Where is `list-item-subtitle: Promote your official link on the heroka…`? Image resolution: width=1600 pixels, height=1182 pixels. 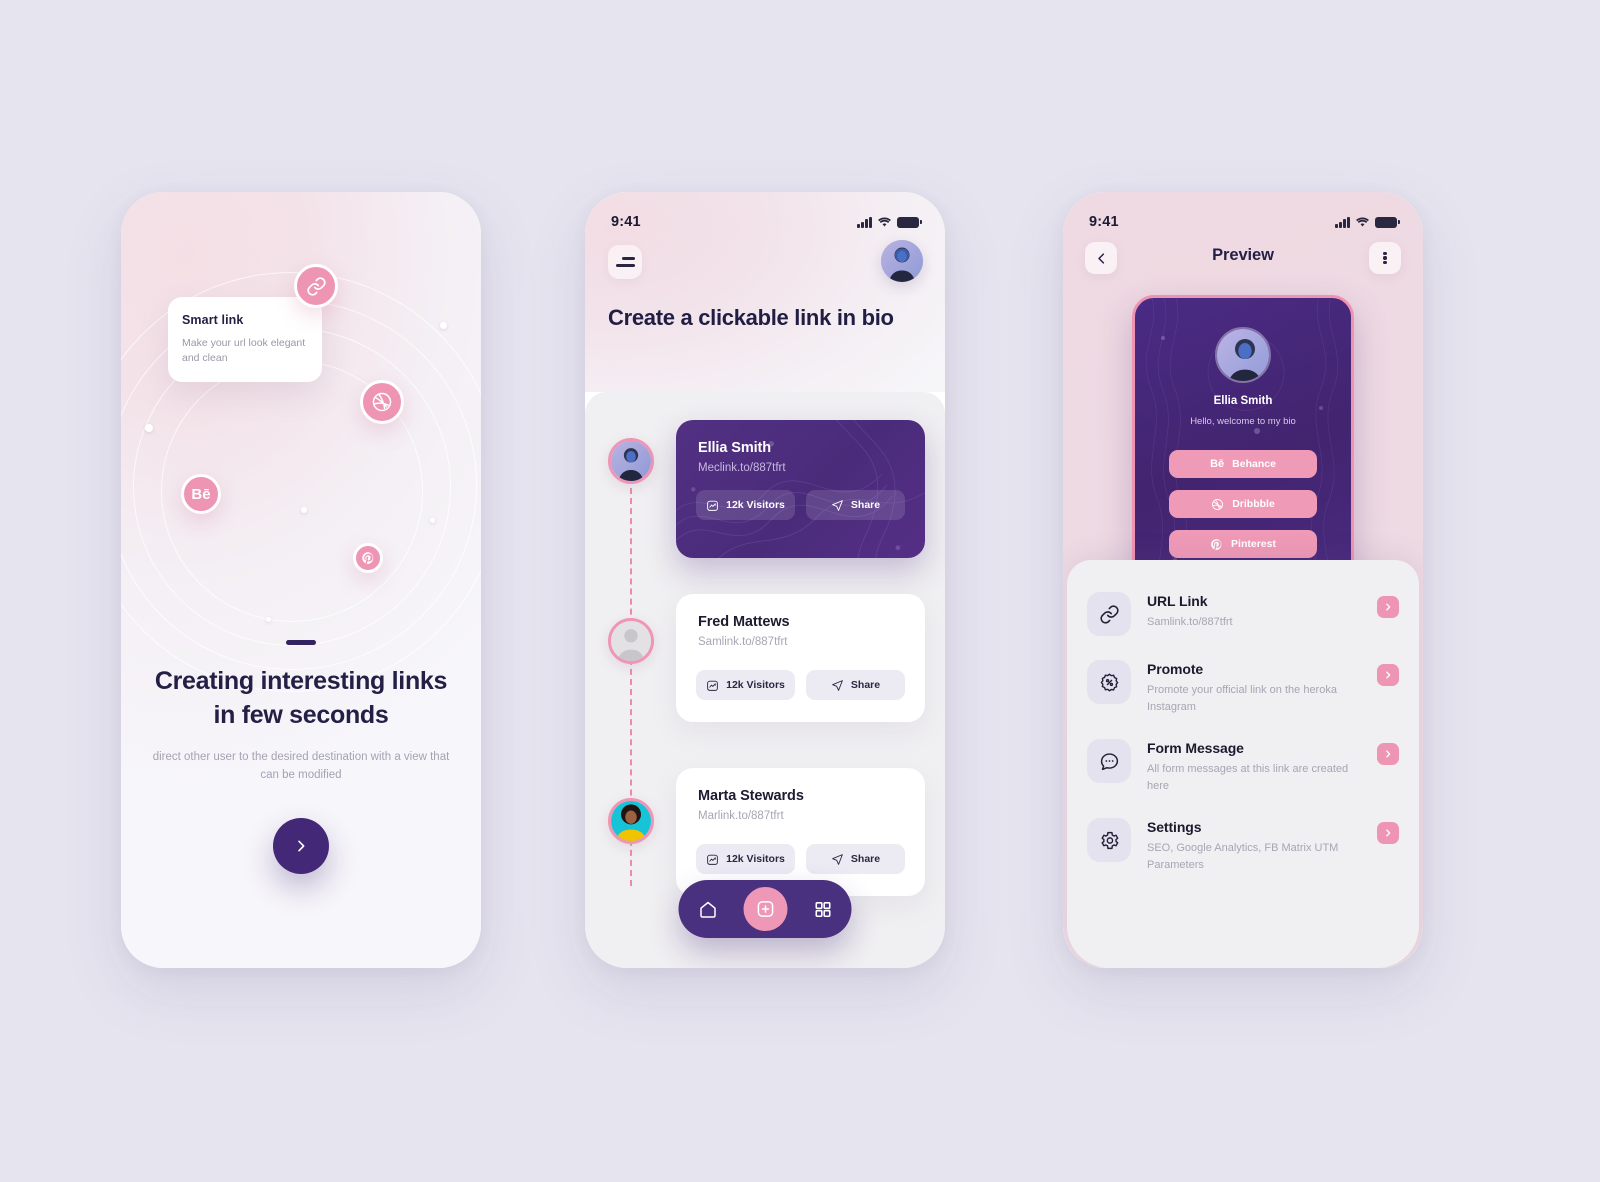
list-item-subtitle: Promote your official link on the heroka… is located at coordinates (1242, 698).